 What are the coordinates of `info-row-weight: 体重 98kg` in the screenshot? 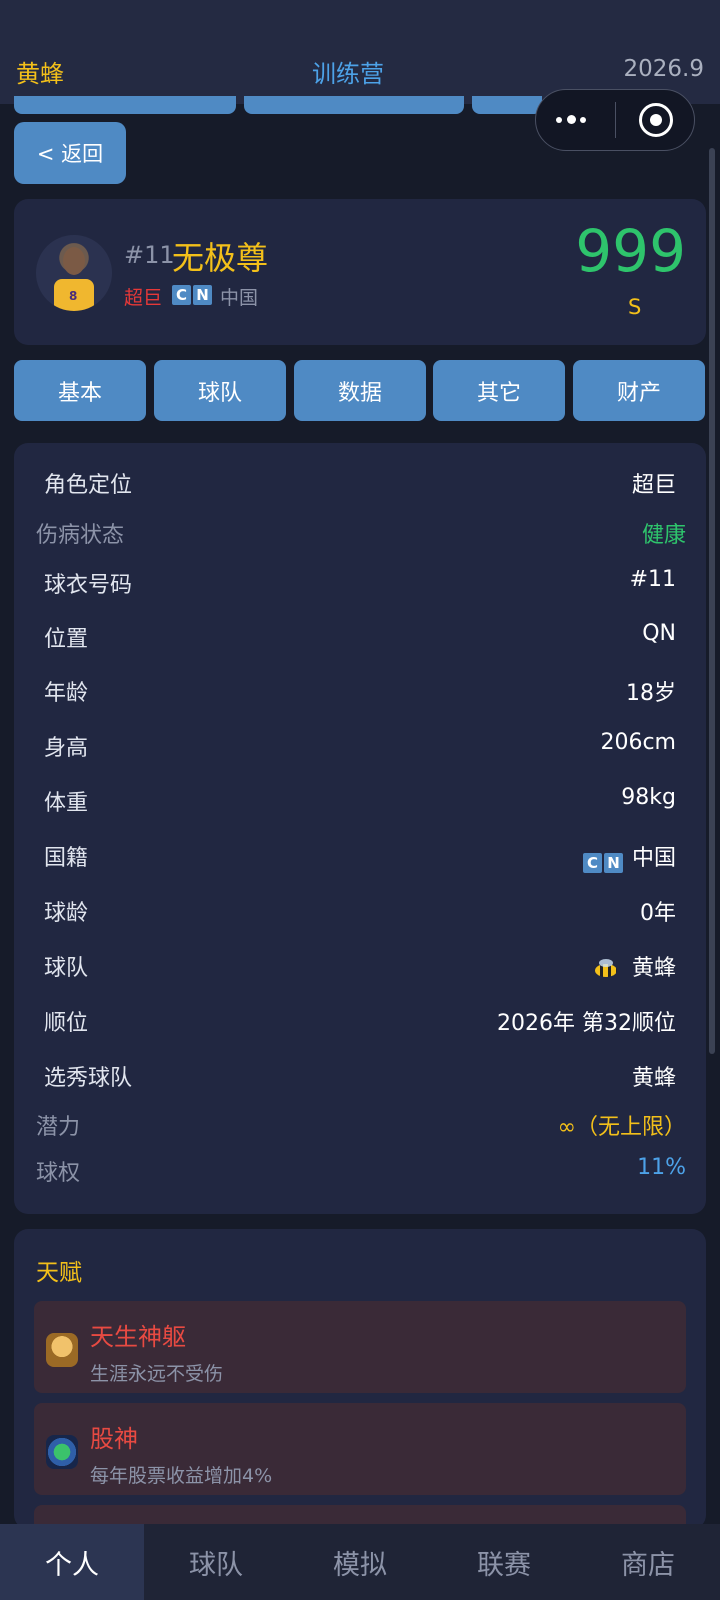 It's located at (360, 800).